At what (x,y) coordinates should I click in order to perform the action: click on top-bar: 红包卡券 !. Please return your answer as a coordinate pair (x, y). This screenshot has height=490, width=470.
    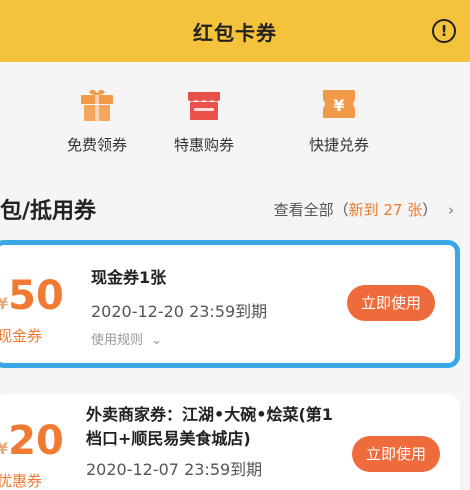
    Looking at the image, I should click on (235, 31).